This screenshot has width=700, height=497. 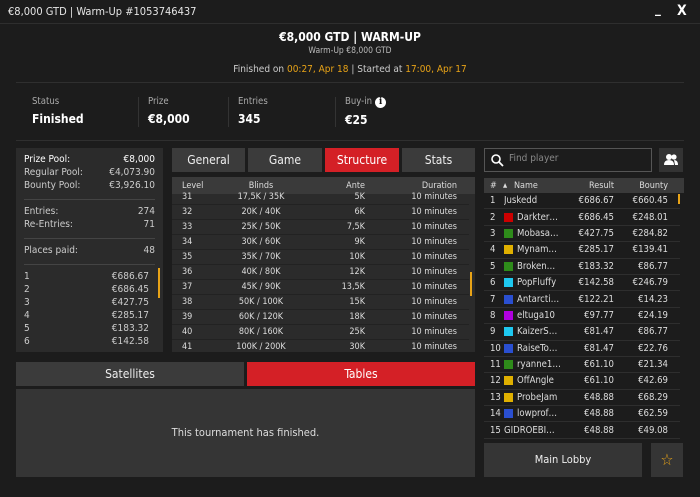 What do you see at coordinates (261, 185) in the screenshot?
I see `col-blinds: Blinds` at bounding box center [261, 185].